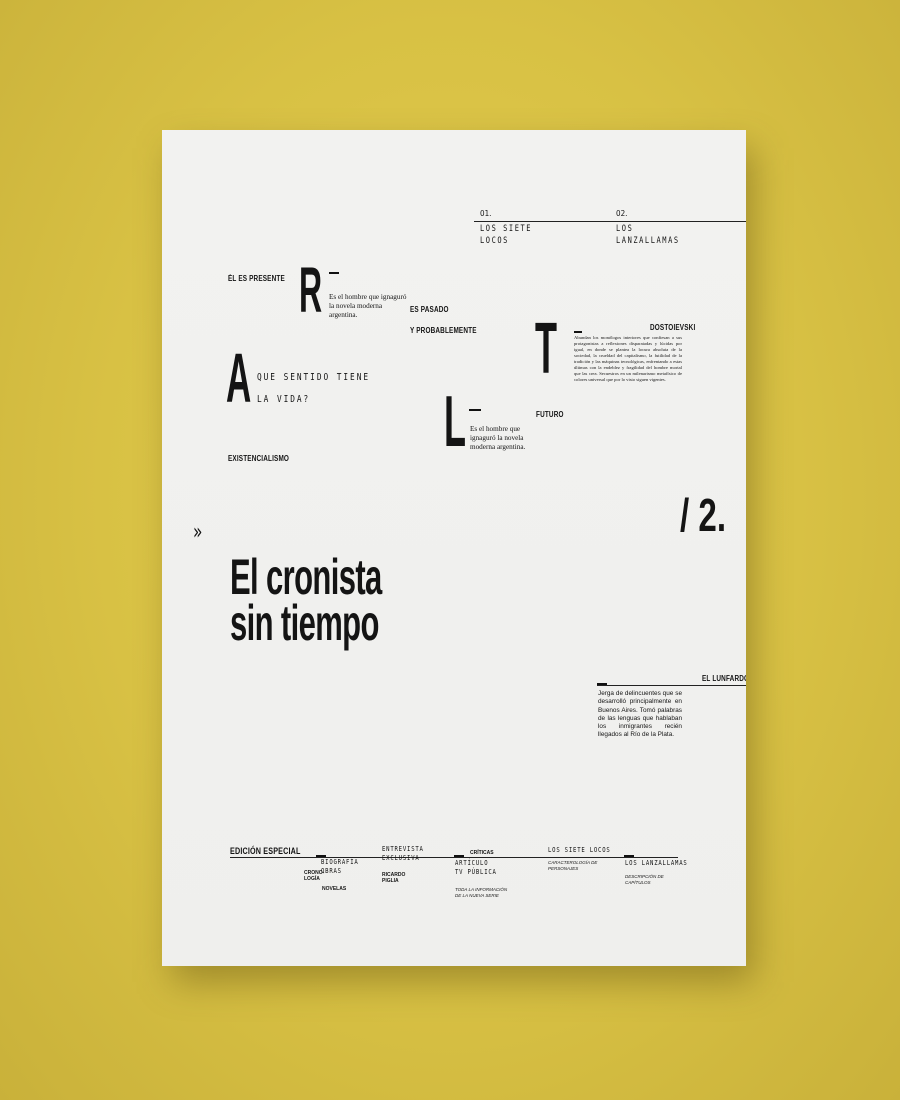 The height and width of the screenshot is (1100, 900). Describe the element at coordinates (239, 378) in the screenshot. I see `letter-a: A` at that location.